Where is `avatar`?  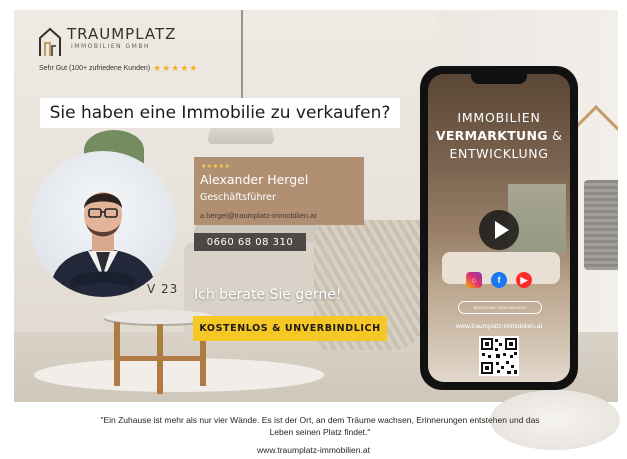 avatar is located at coordinates (103, 224).